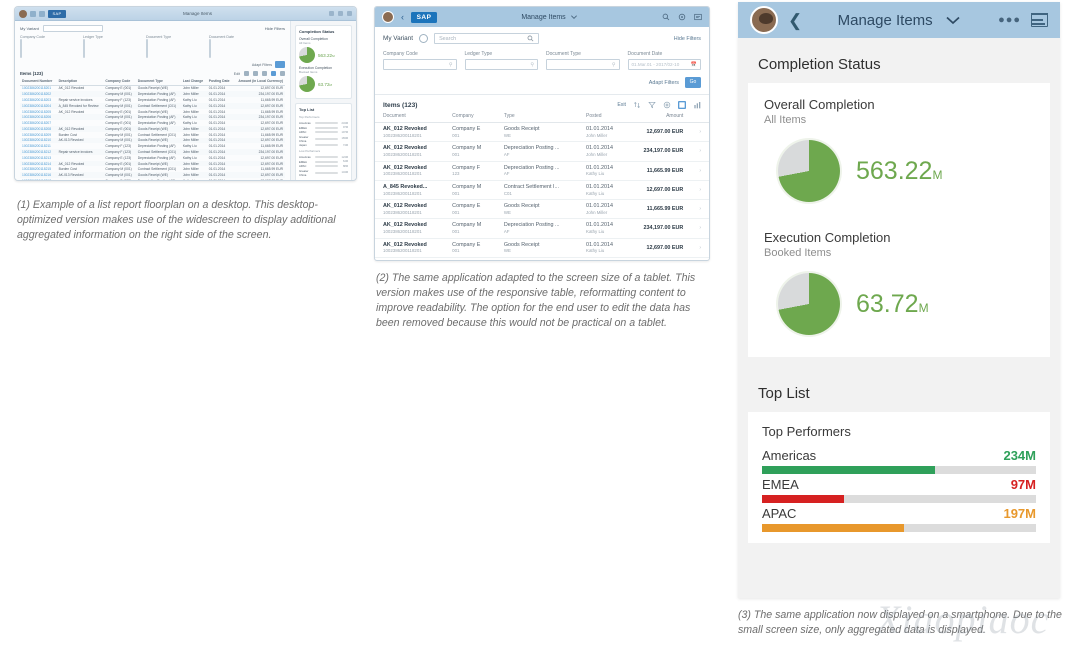 The image size is (1080, 669). I want to click on filter-document-date: Document Date 01.Mar.01 - 2017/02-10 📅, so click(664, 60).